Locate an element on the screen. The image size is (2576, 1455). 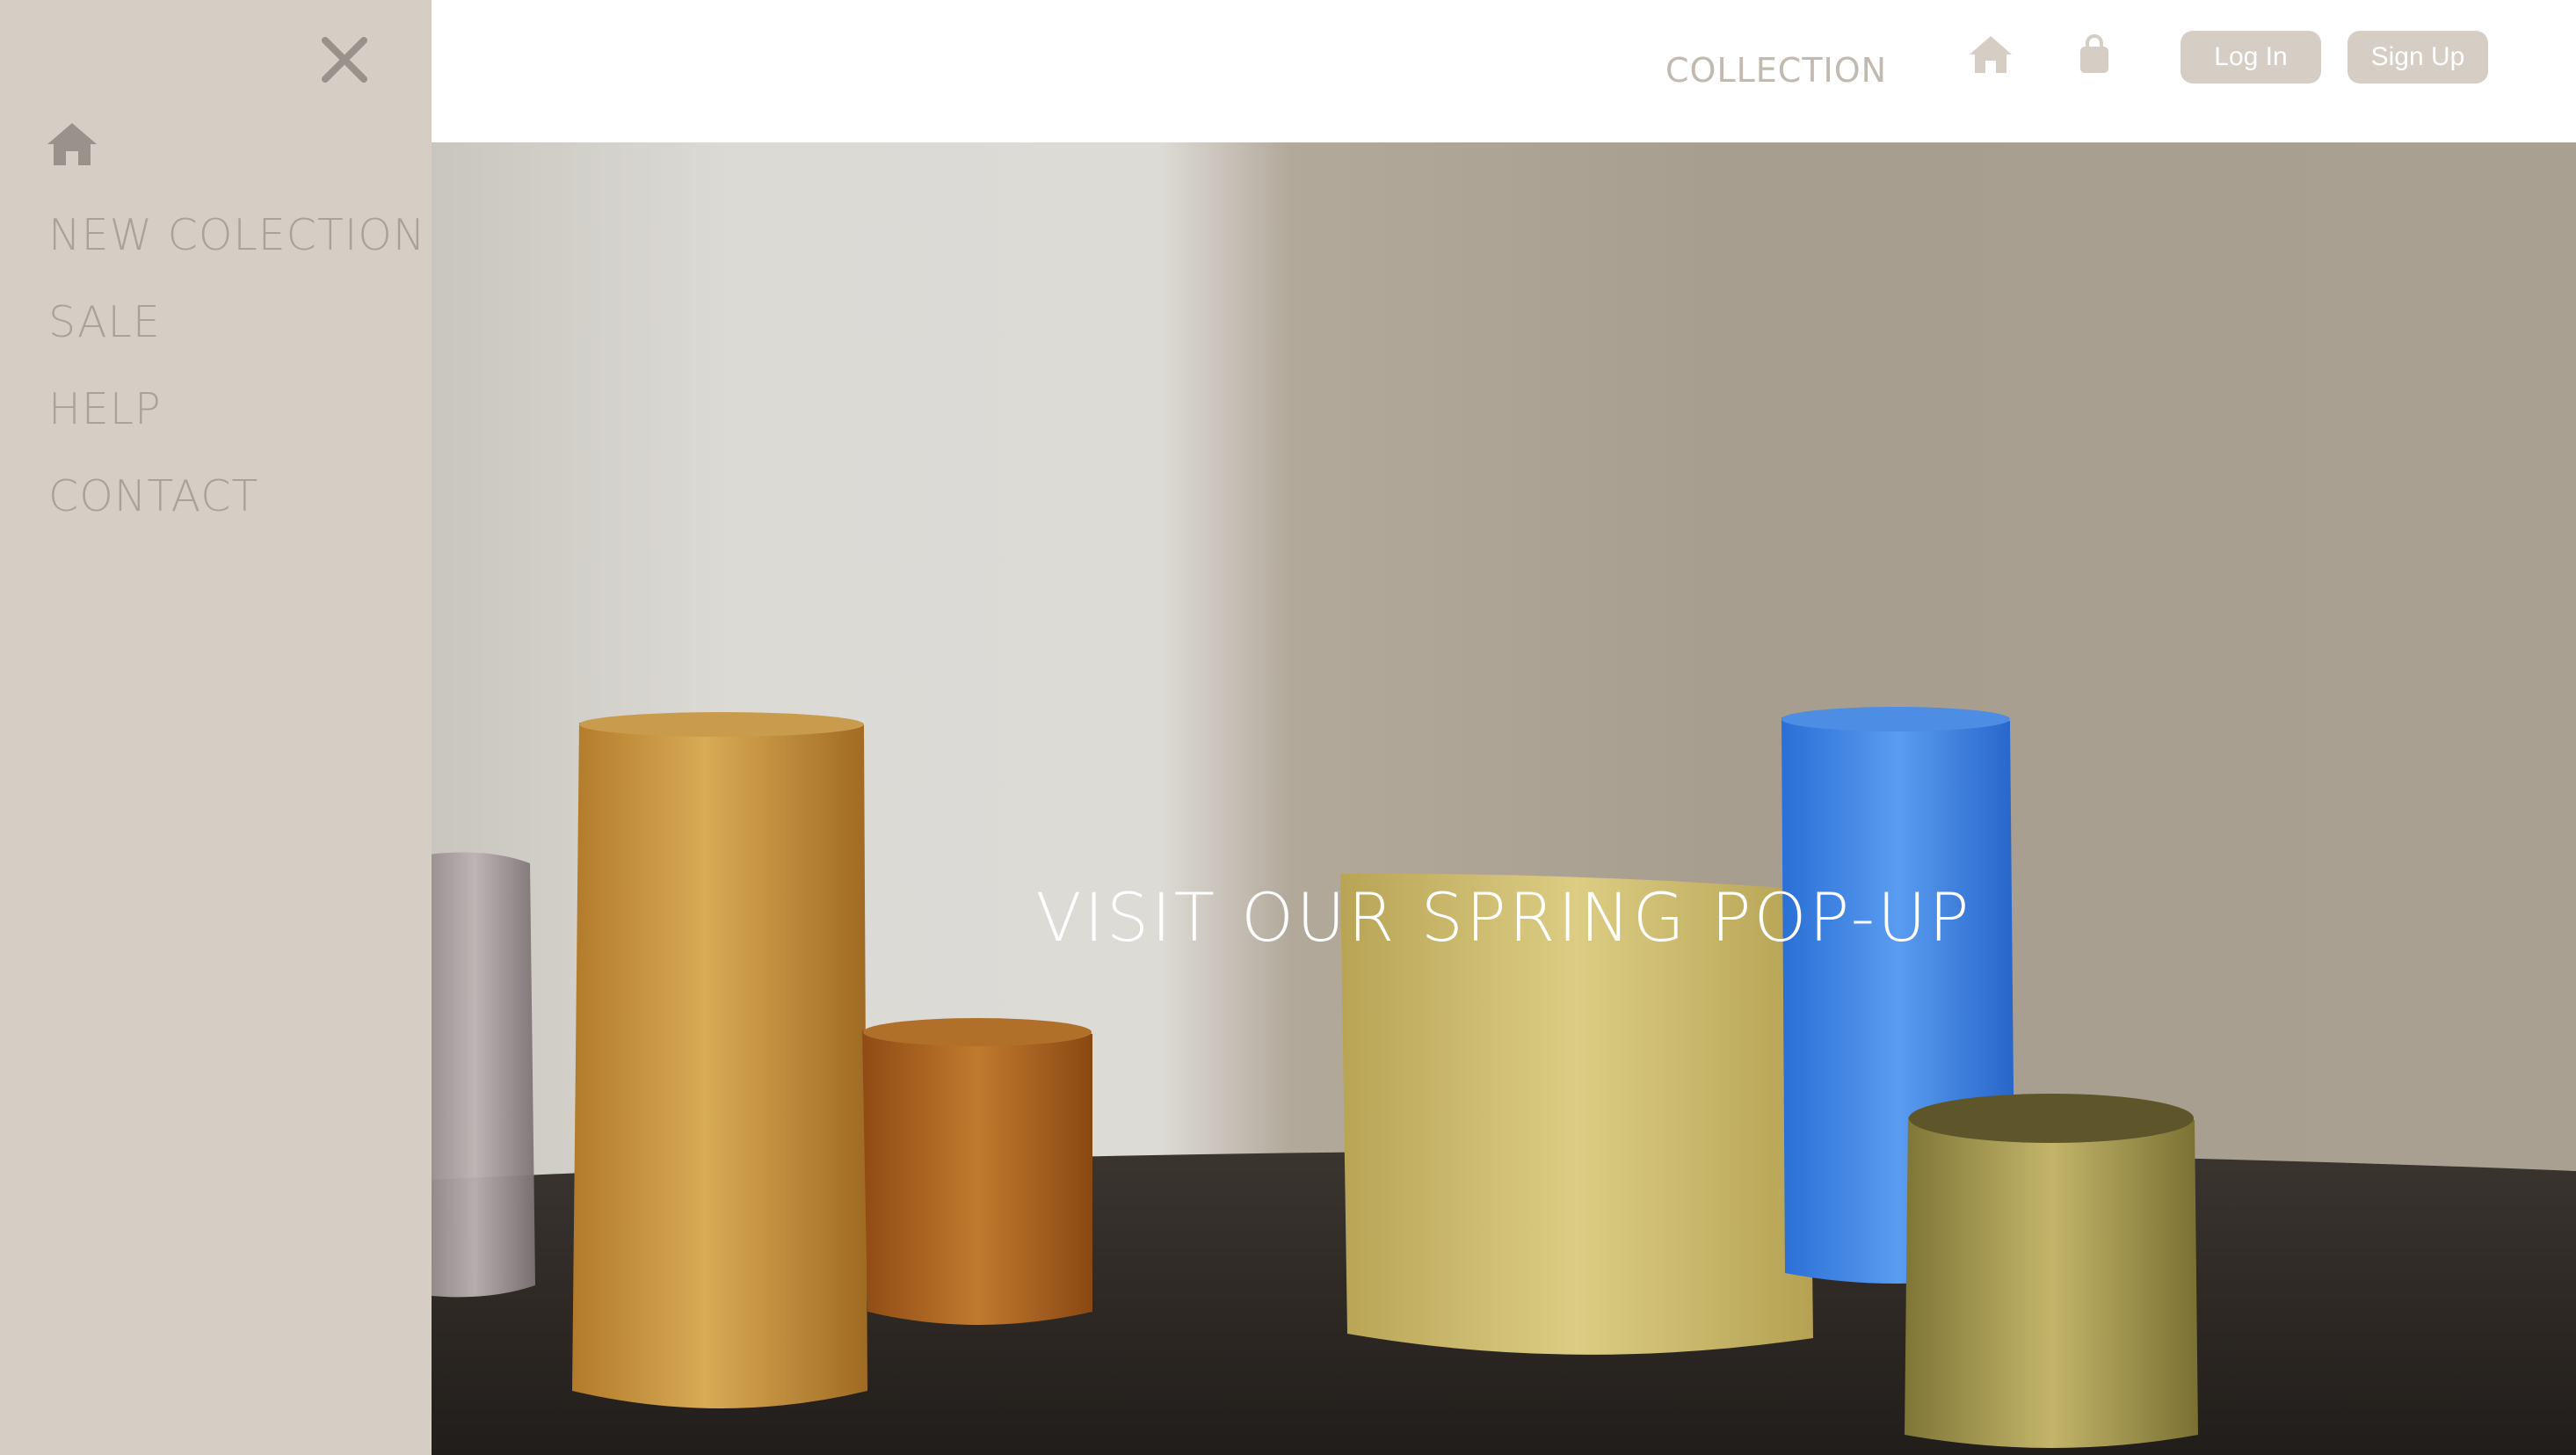
header-home-link is located at coordinates (1991, 54).